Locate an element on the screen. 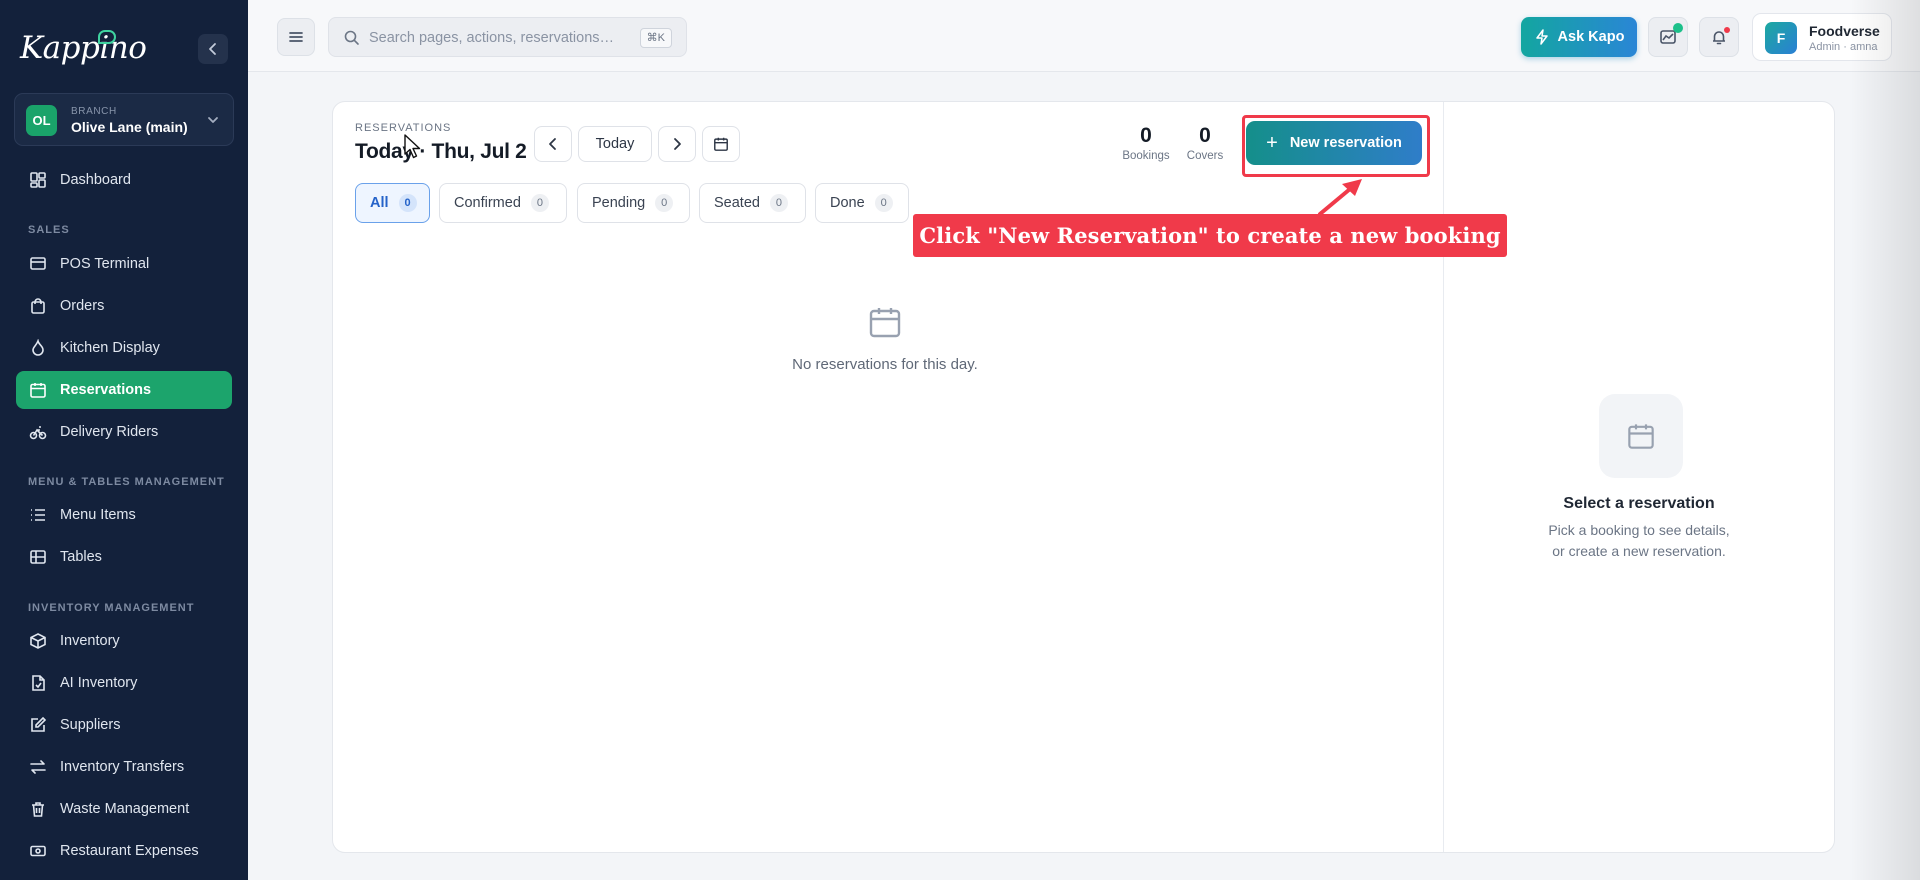  lightning-icon is located at coordinates (1542, 37).